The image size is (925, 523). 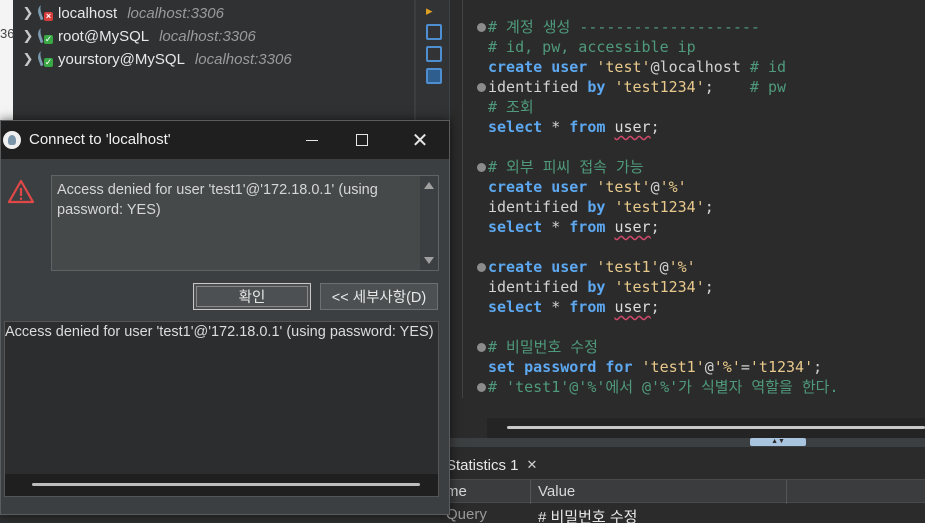 I want to click on code-token: # 외부 피씨 접속 가능, so click(x=566, y=167).